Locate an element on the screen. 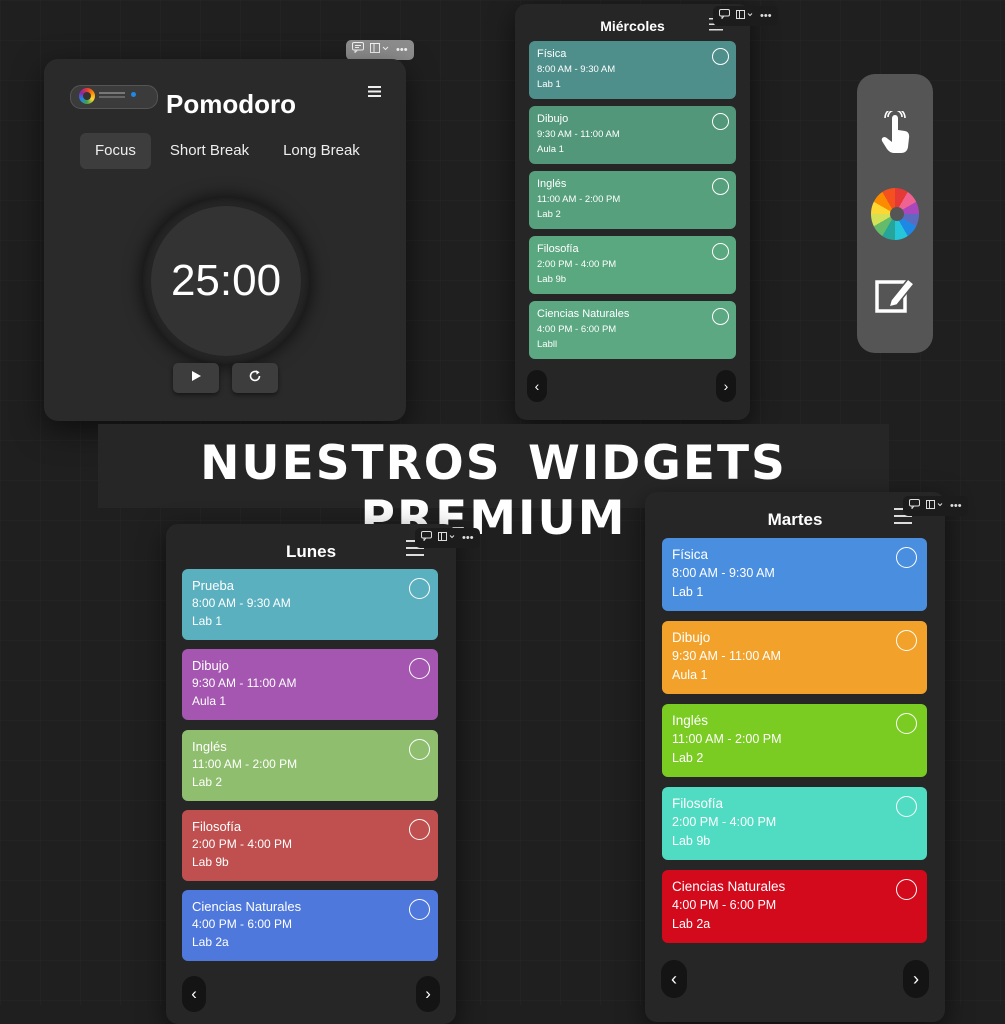 Image resolution: width=1005 pixels, height=1024 pixels. class-name: Prueba is located at coordinates (213, 585).